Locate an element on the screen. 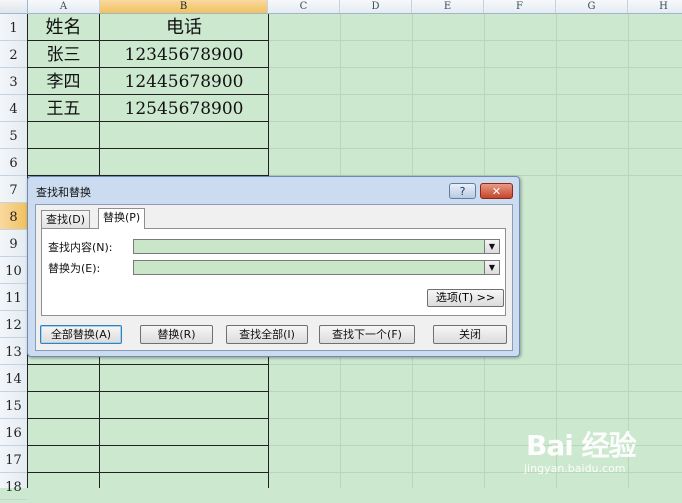 The width and height of the screenshot is (682, 503). row-header: 16 is located at coordinates (13, 432).